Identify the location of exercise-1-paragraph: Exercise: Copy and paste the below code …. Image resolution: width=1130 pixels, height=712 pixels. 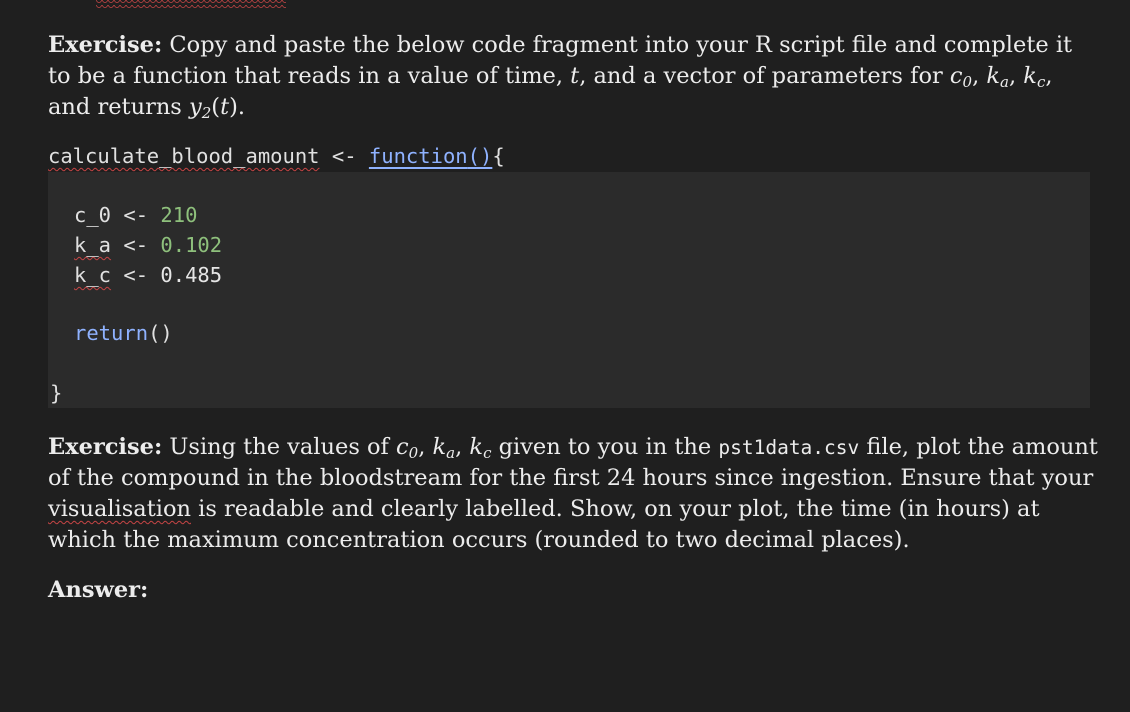
(560, 77).